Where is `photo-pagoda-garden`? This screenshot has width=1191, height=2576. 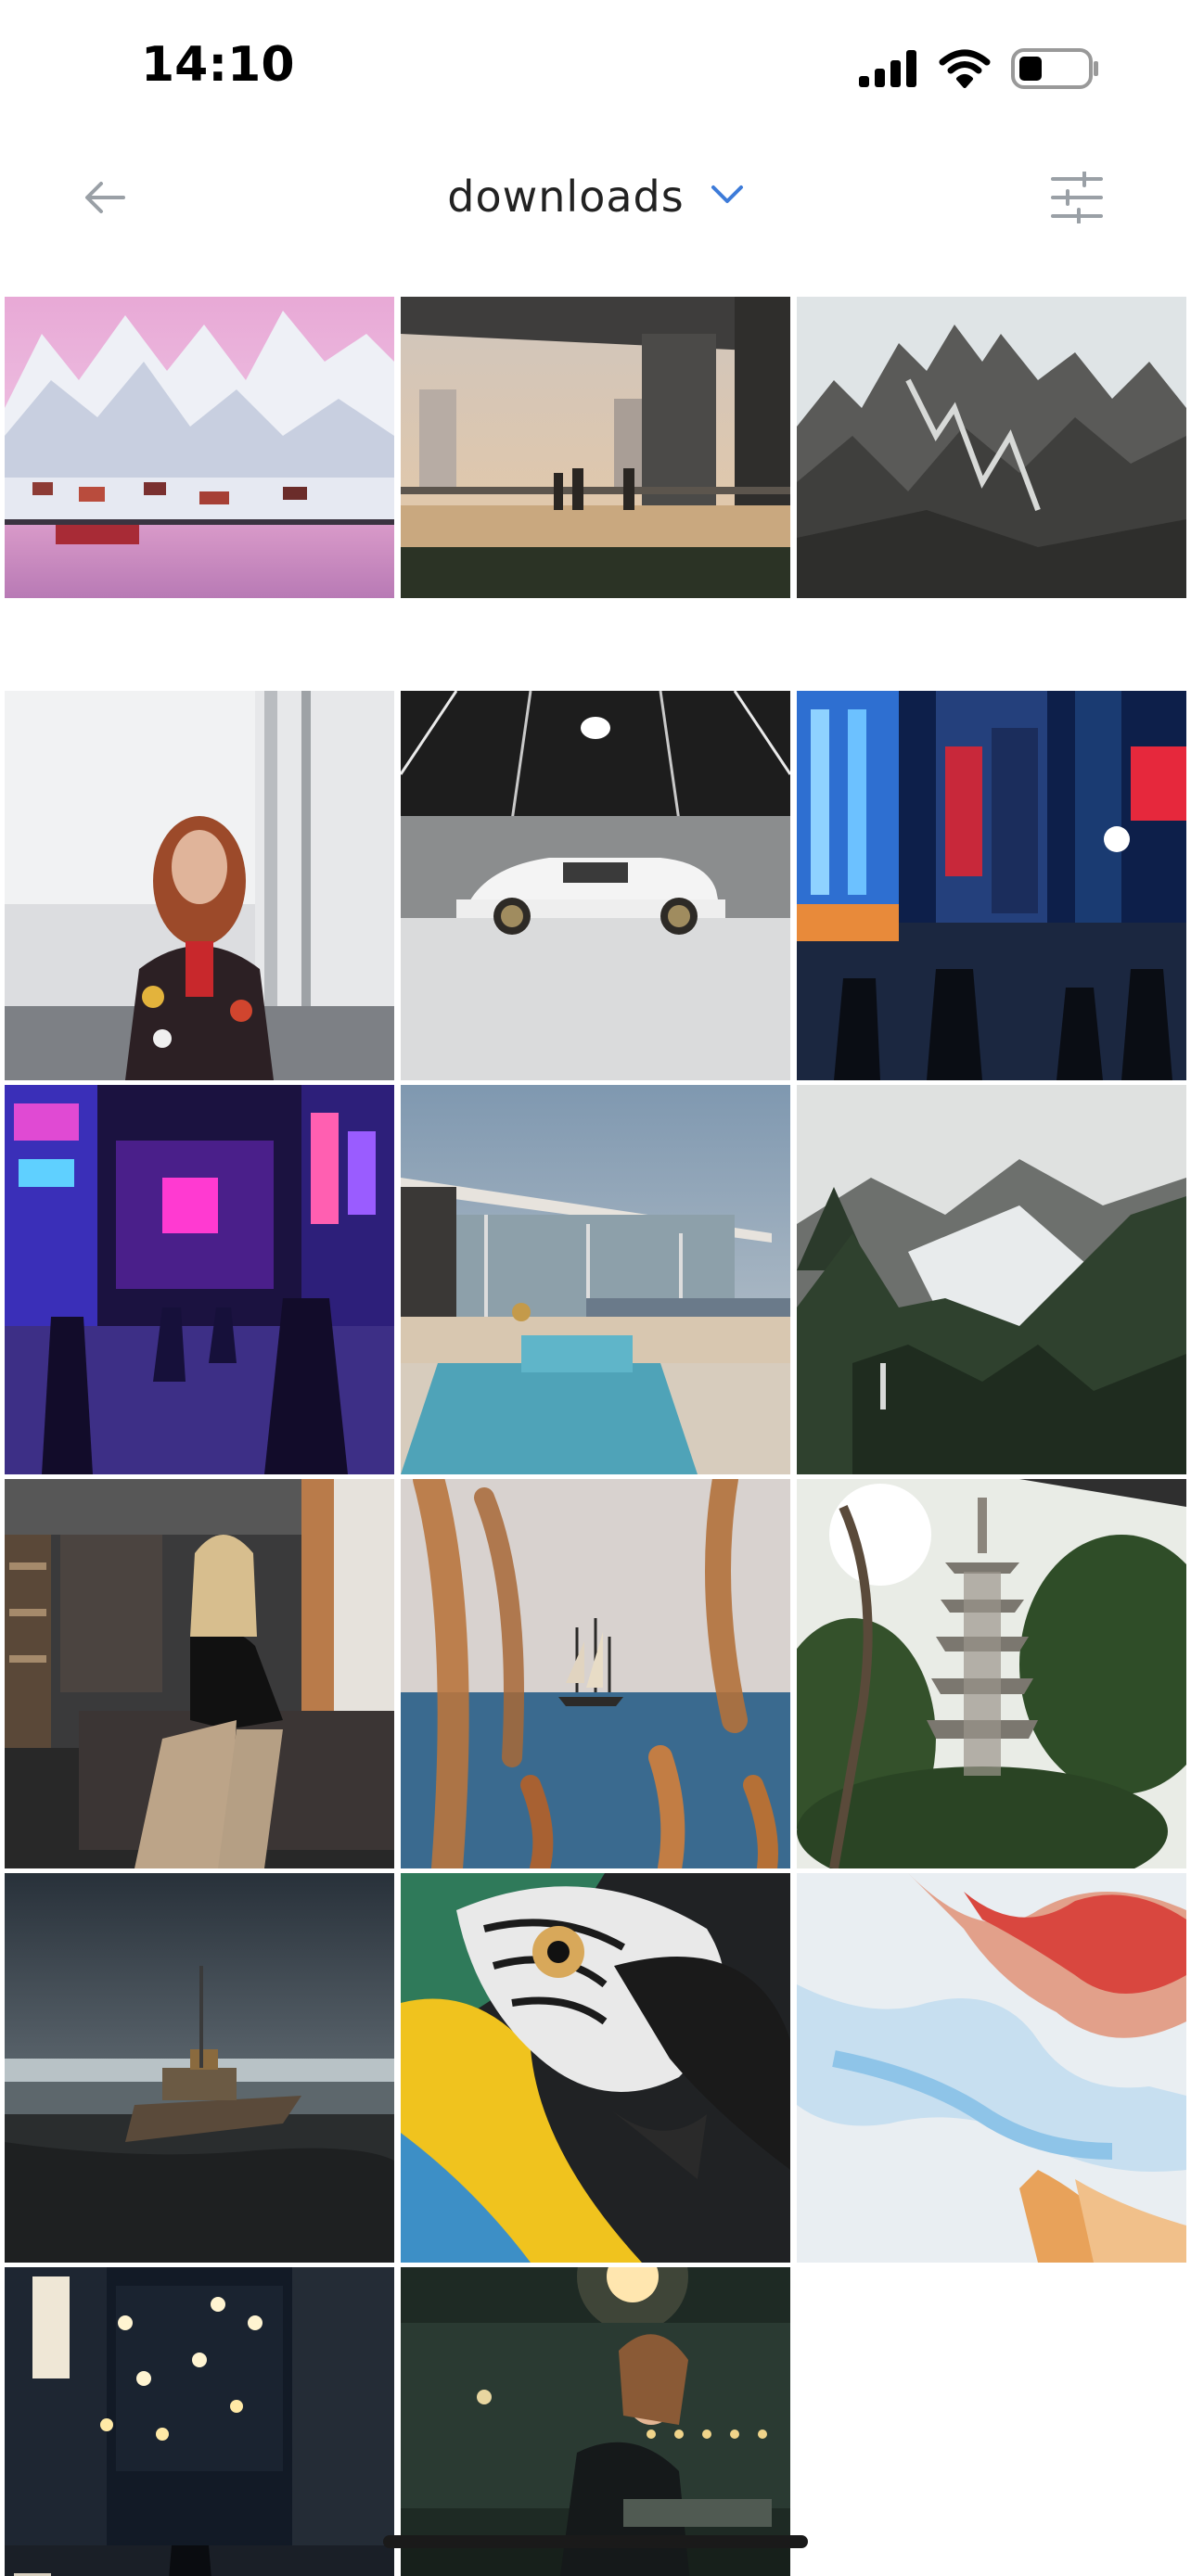
photo-pagoda-garden is located at coordinates (992, 1673).